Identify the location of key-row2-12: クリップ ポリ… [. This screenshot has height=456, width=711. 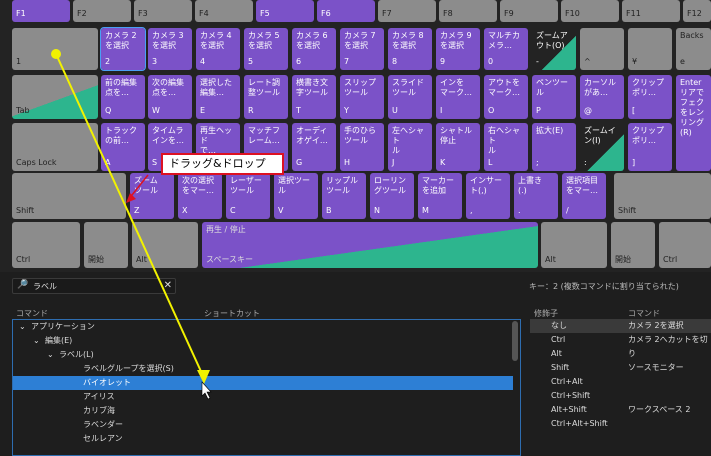
(650, 97).